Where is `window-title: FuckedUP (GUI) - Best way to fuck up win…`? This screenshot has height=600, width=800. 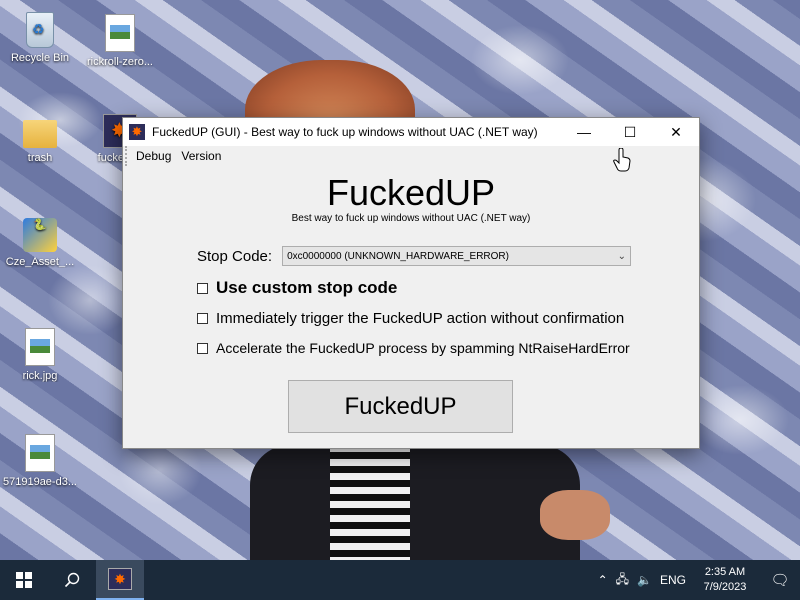
window-title: FuckedUP (GUI) - Best way to fuck up win… is located at coordinates (345, 132).